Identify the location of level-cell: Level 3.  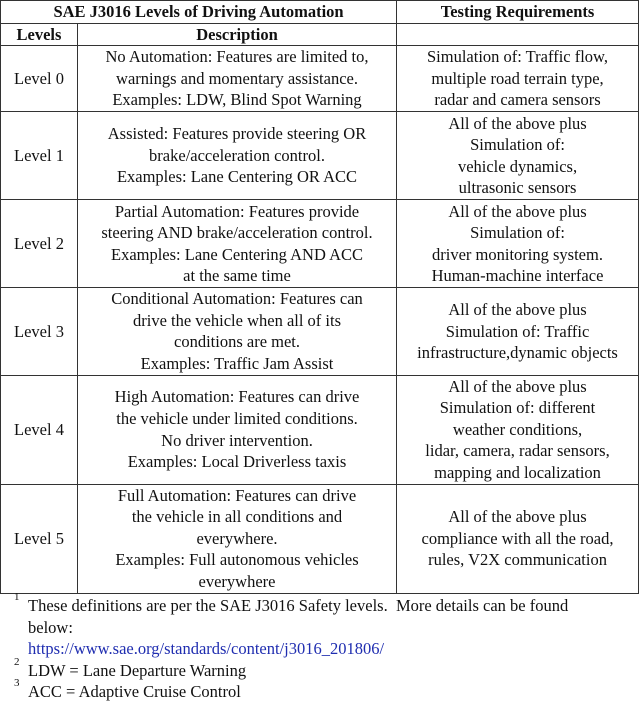
(39, 331).